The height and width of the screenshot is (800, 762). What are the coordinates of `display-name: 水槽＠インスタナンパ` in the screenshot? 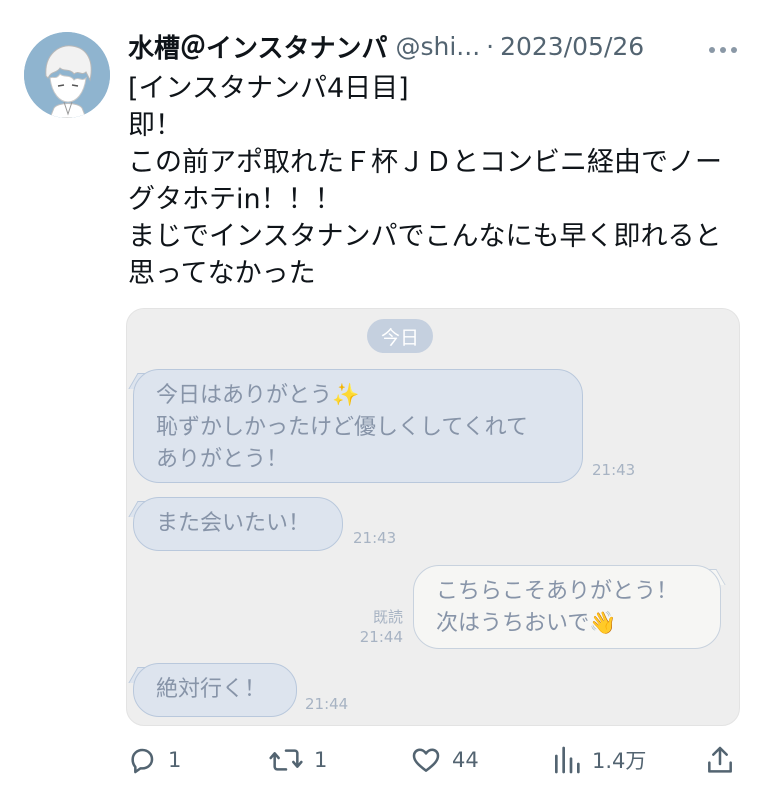 It's located at (257, 46).